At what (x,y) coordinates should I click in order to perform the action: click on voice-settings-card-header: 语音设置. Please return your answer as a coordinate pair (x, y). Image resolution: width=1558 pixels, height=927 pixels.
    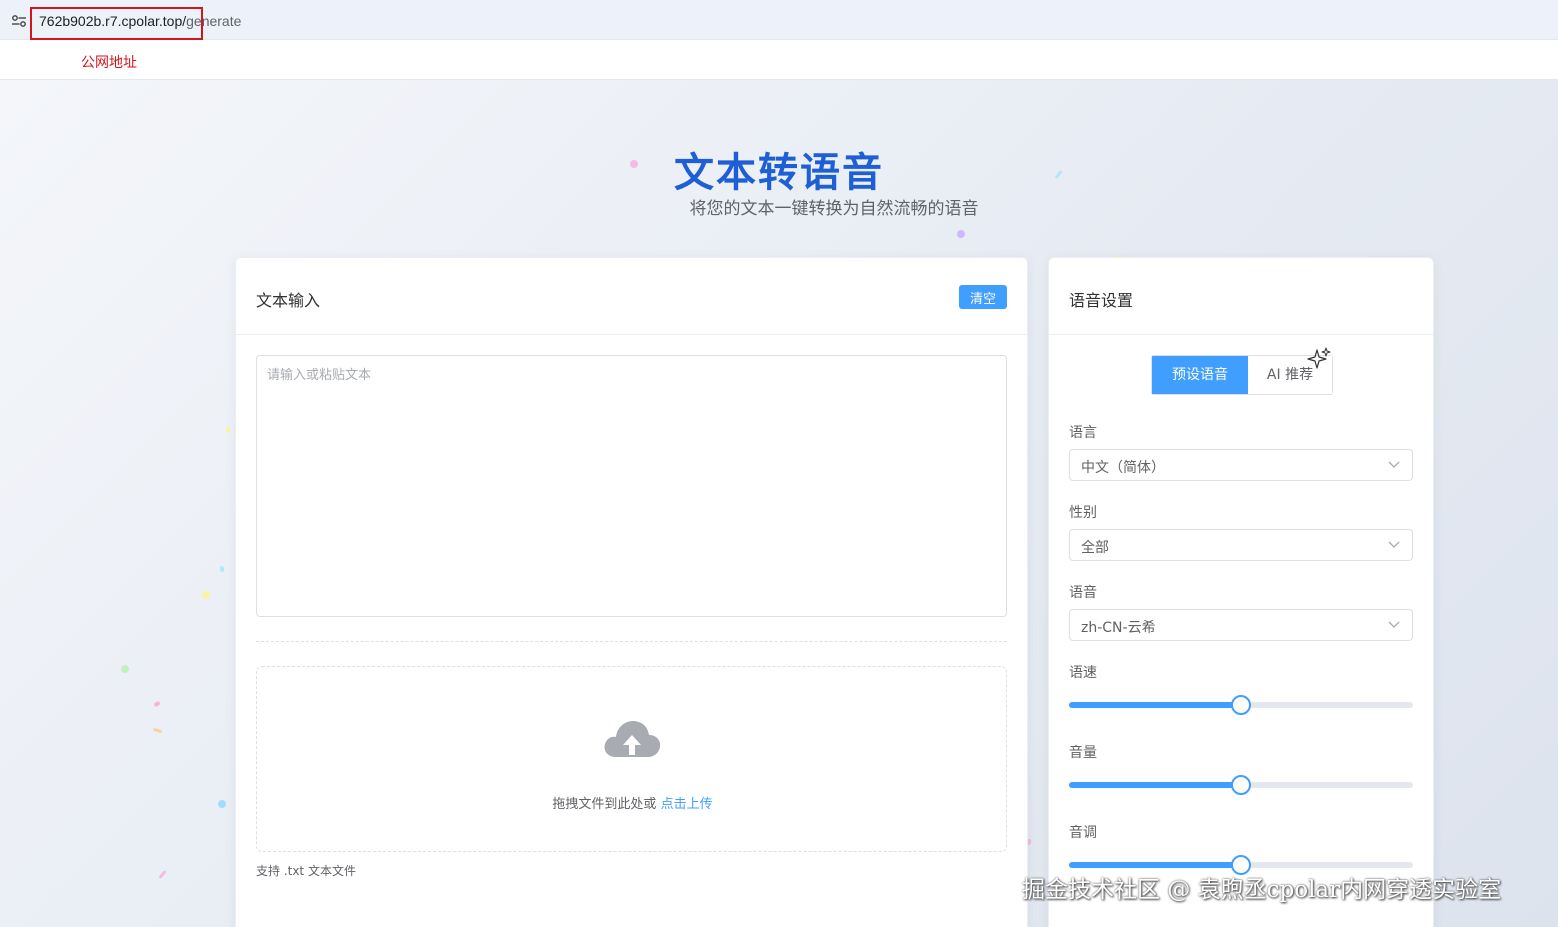
    Looking at the image, I should click on (1241, 296).